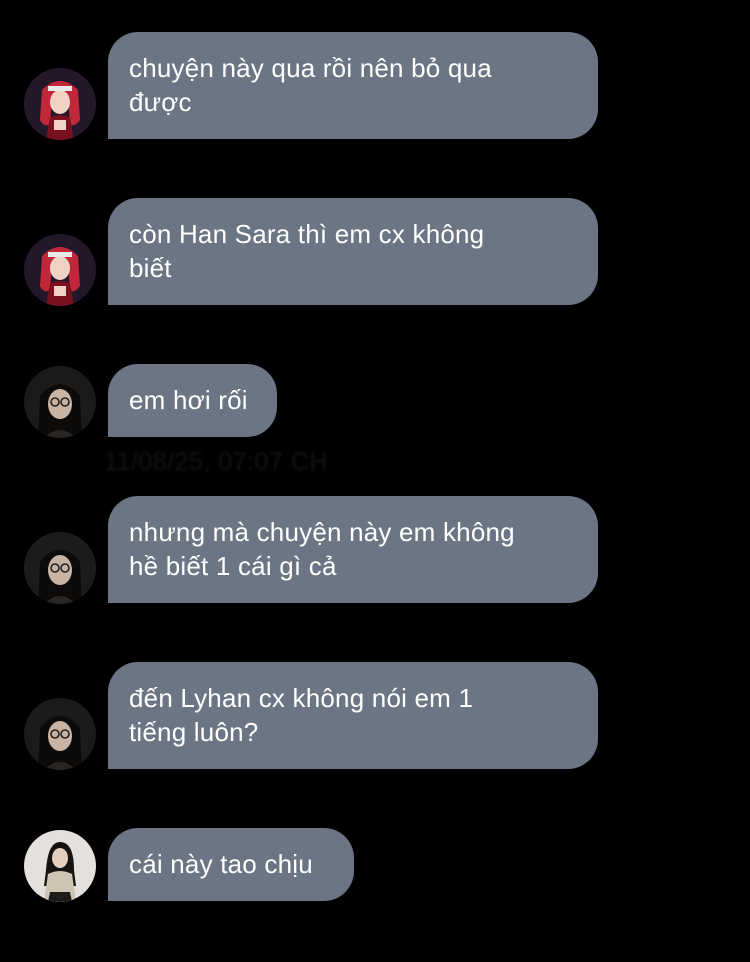 The height and width of the screenshot is (962, 750). I want to click on message-bubble: còn Han Sara thì em cx không biết, so click(353, 251).